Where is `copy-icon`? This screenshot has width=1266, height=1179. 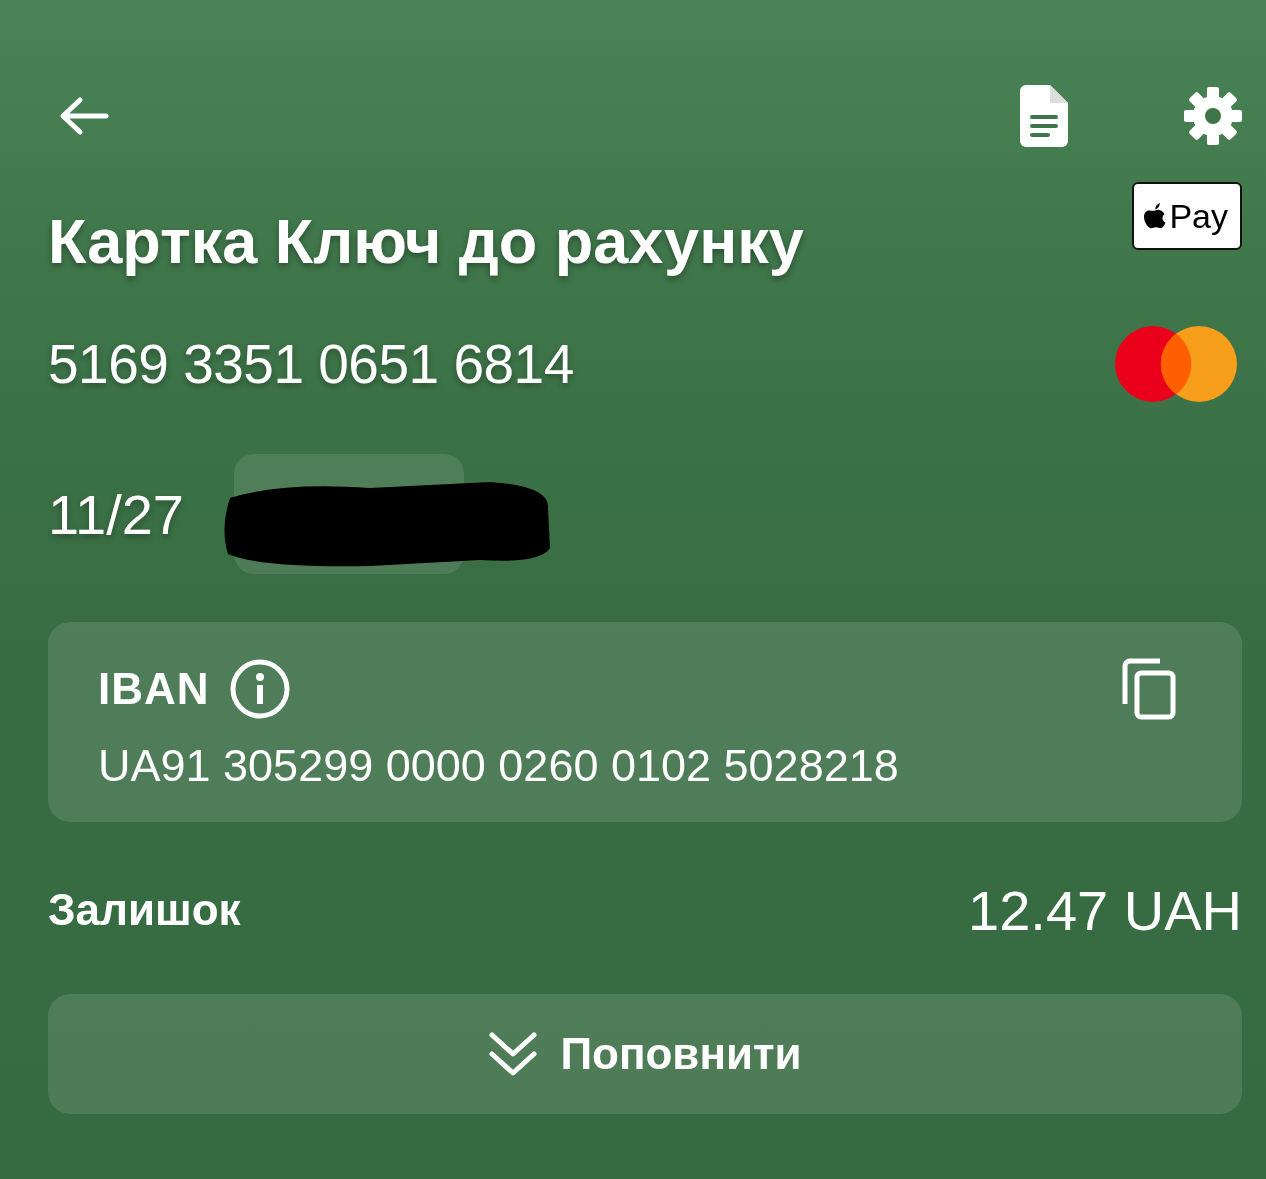 copy-icon is located at coordinates (1149, 689).